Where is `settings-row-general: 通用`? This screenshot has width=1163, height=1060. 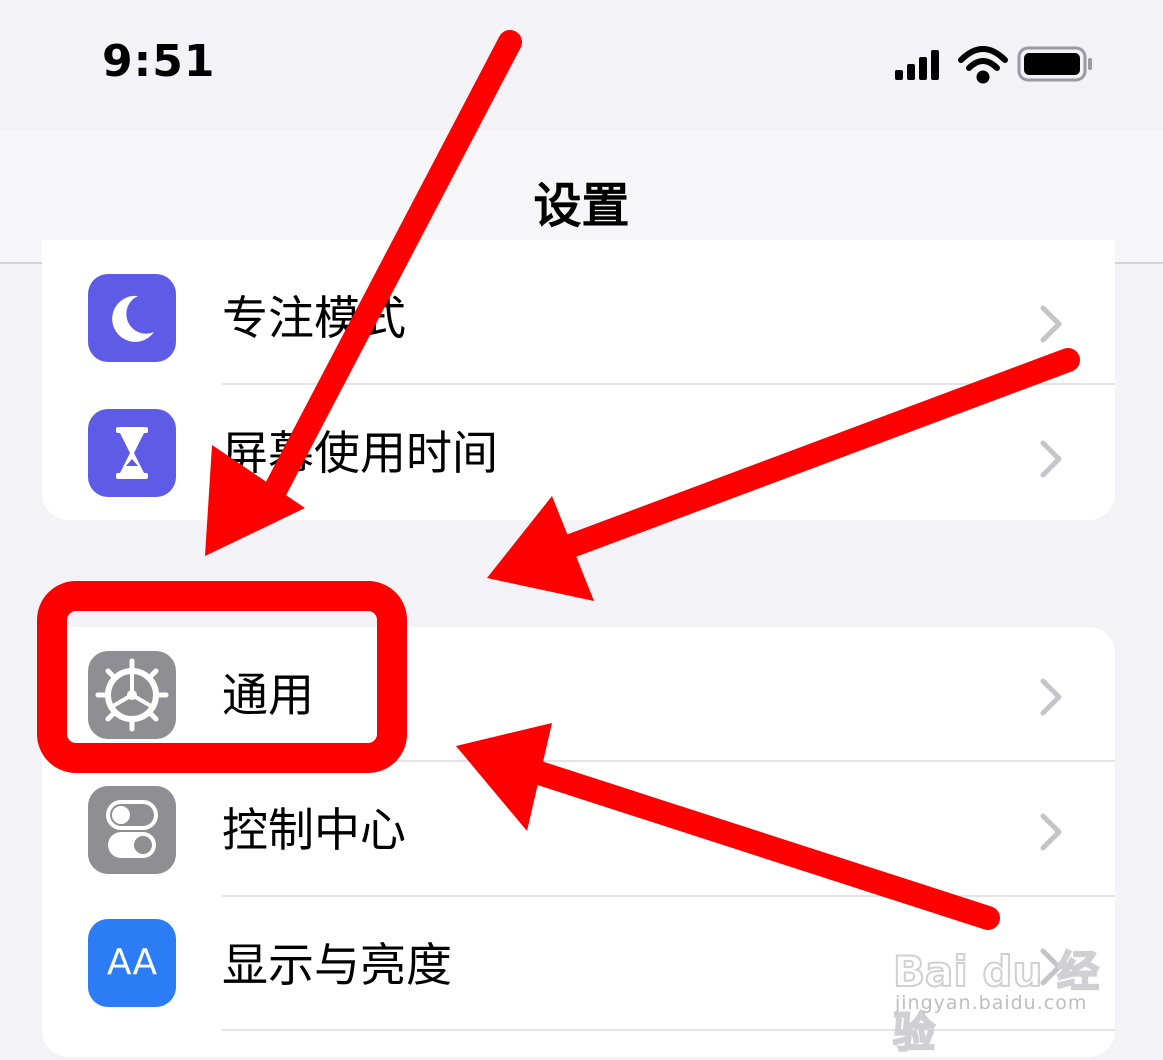
settings-row-general: 通用 is located at coordinates (578, 694).